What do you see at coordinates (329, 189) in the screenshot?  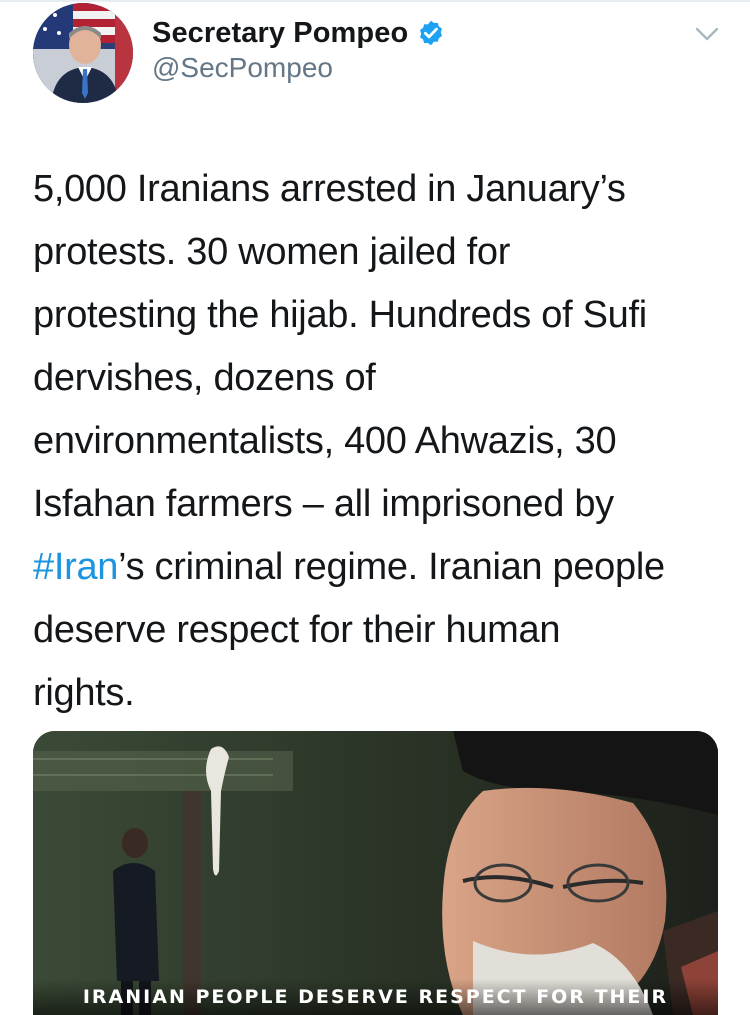 I see `tweet-text-line: 5,000 Iranians arrested in January’s` at bounding box center [329, 189].